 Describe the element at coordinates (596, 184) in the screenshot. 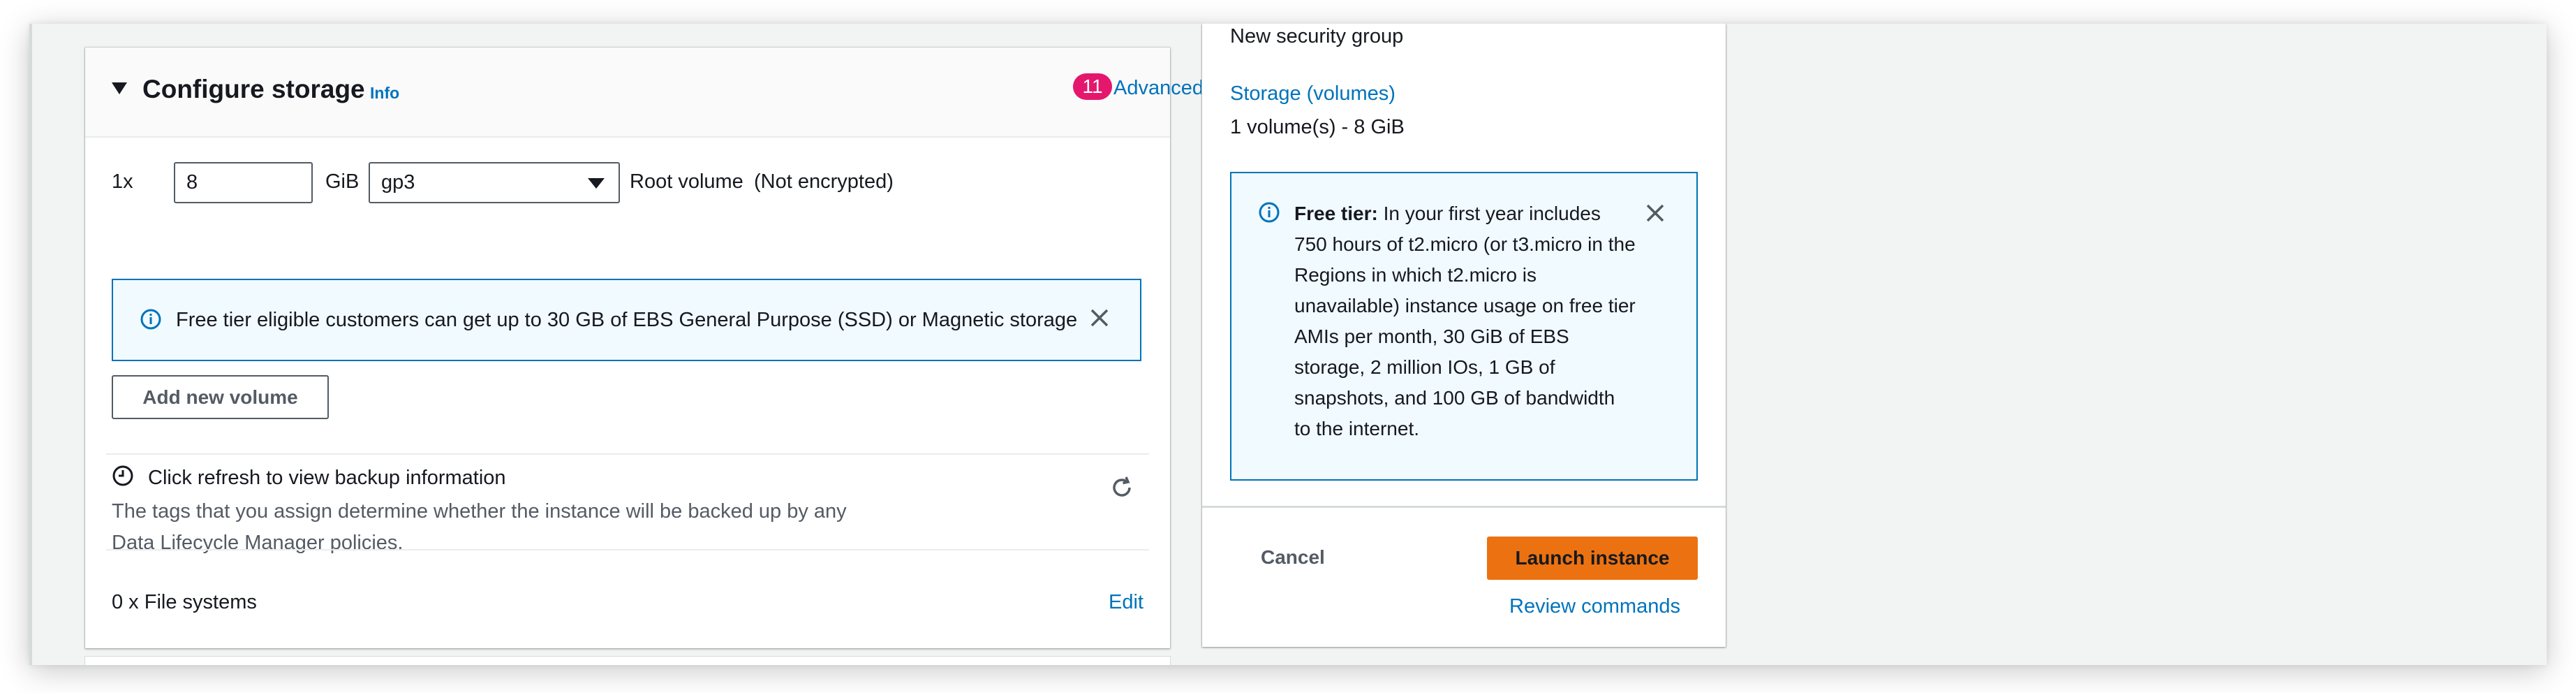

I see `select-caret-icon` at that location.